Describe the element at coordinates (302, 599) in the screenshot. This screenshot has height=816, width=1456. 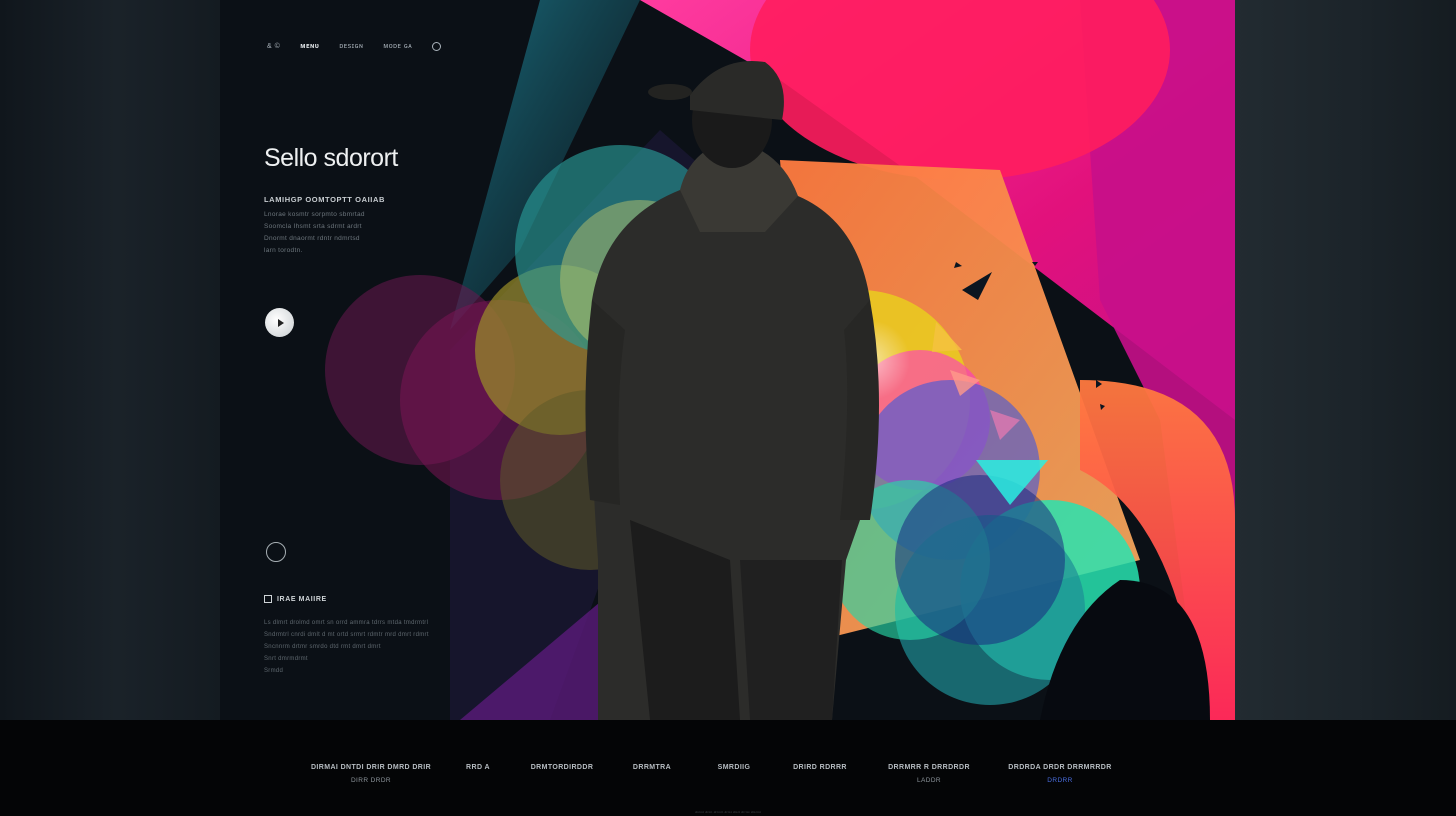
I see `section-title: IRAE MAIIRE` at that location.